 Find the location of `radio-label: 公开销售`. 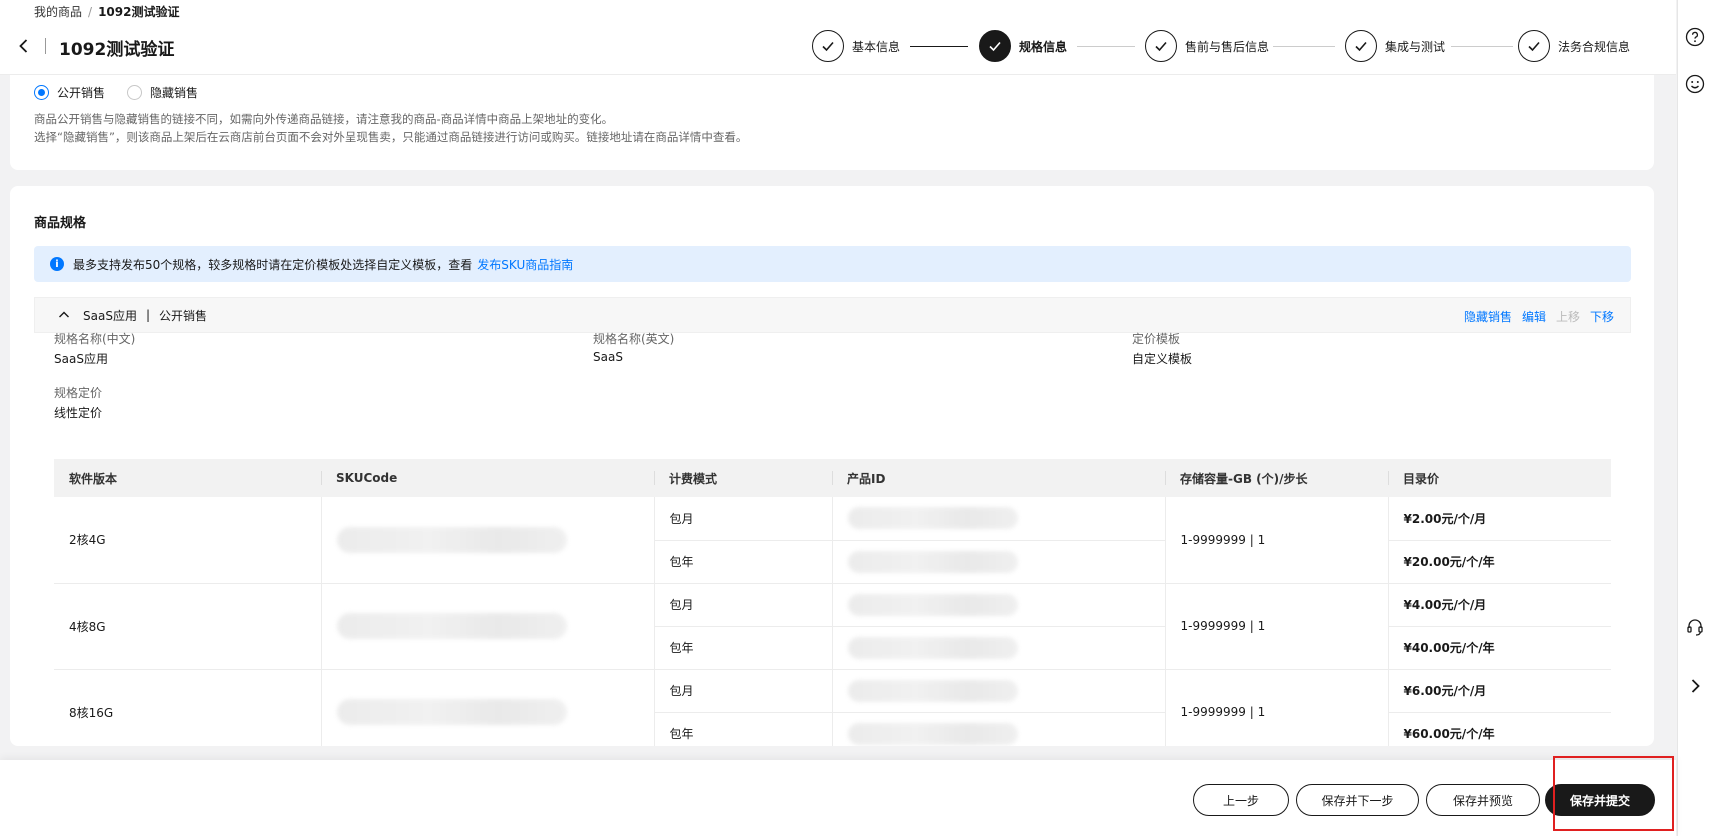

radio-label: 公开销售 is located at coordinates (81, 93).